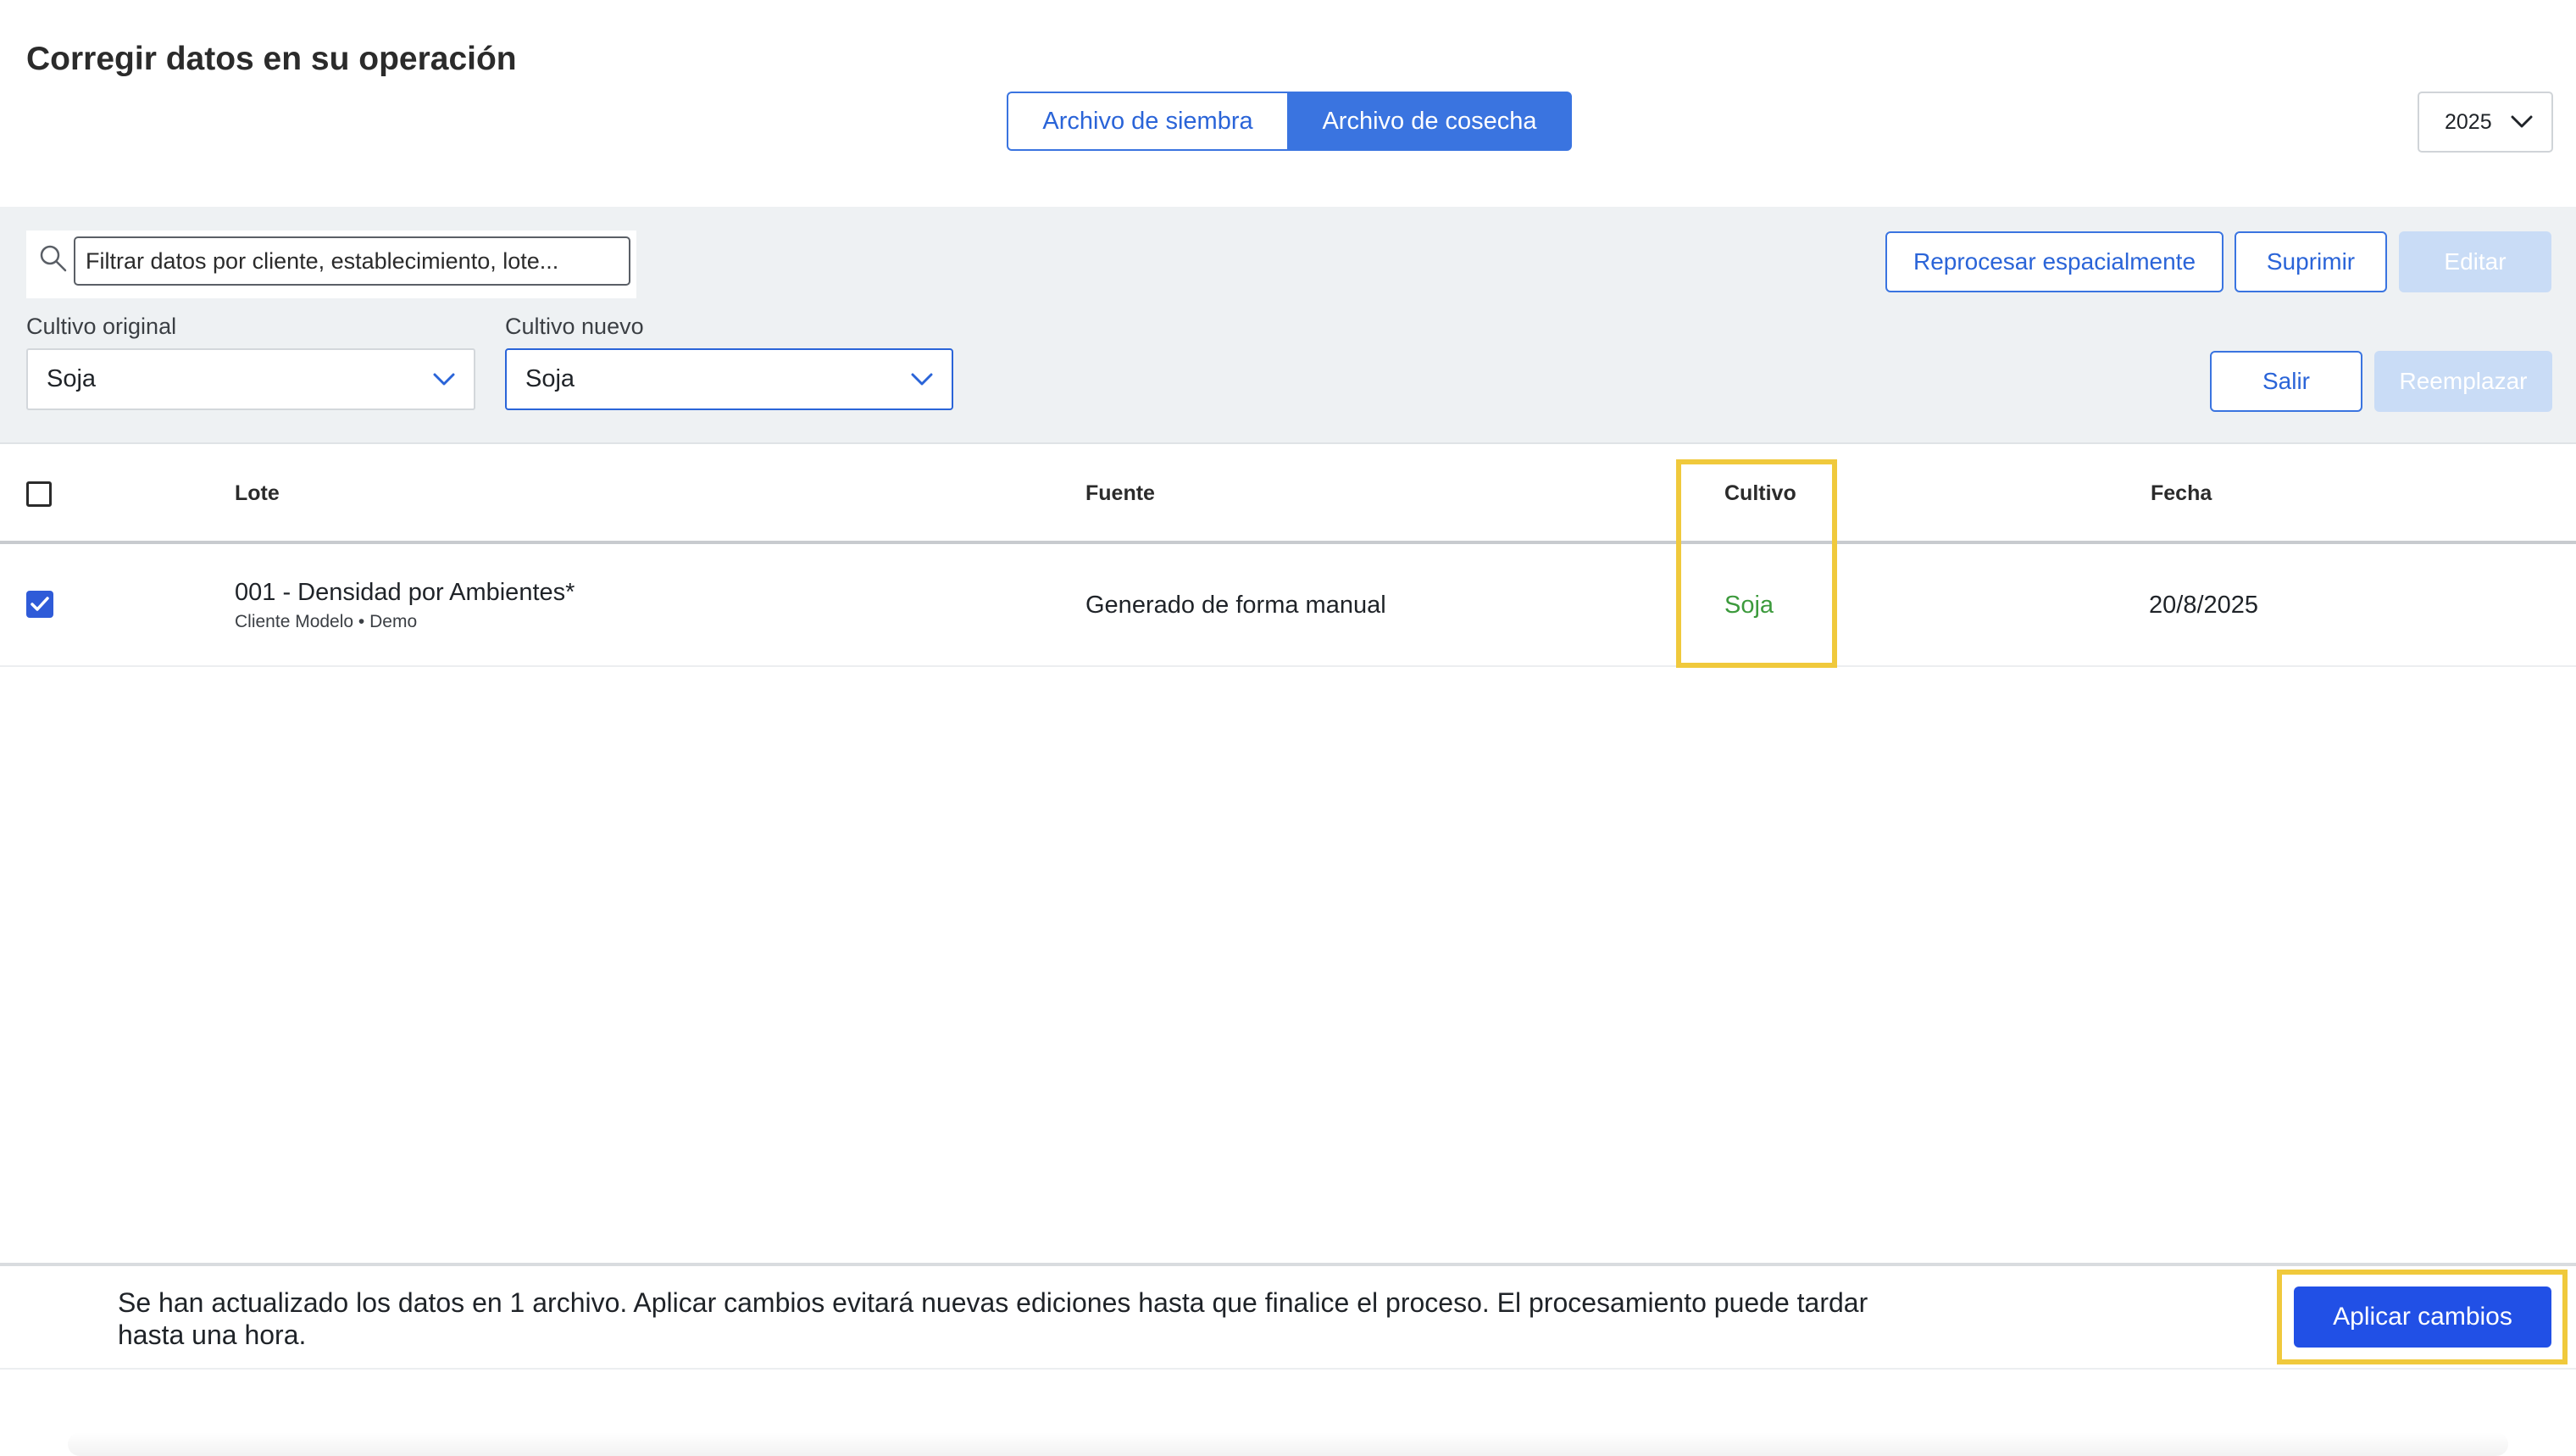  Describe the element at coordinates (2286, 381) in the screenshot. I see `exit-button: Salir` at that location.